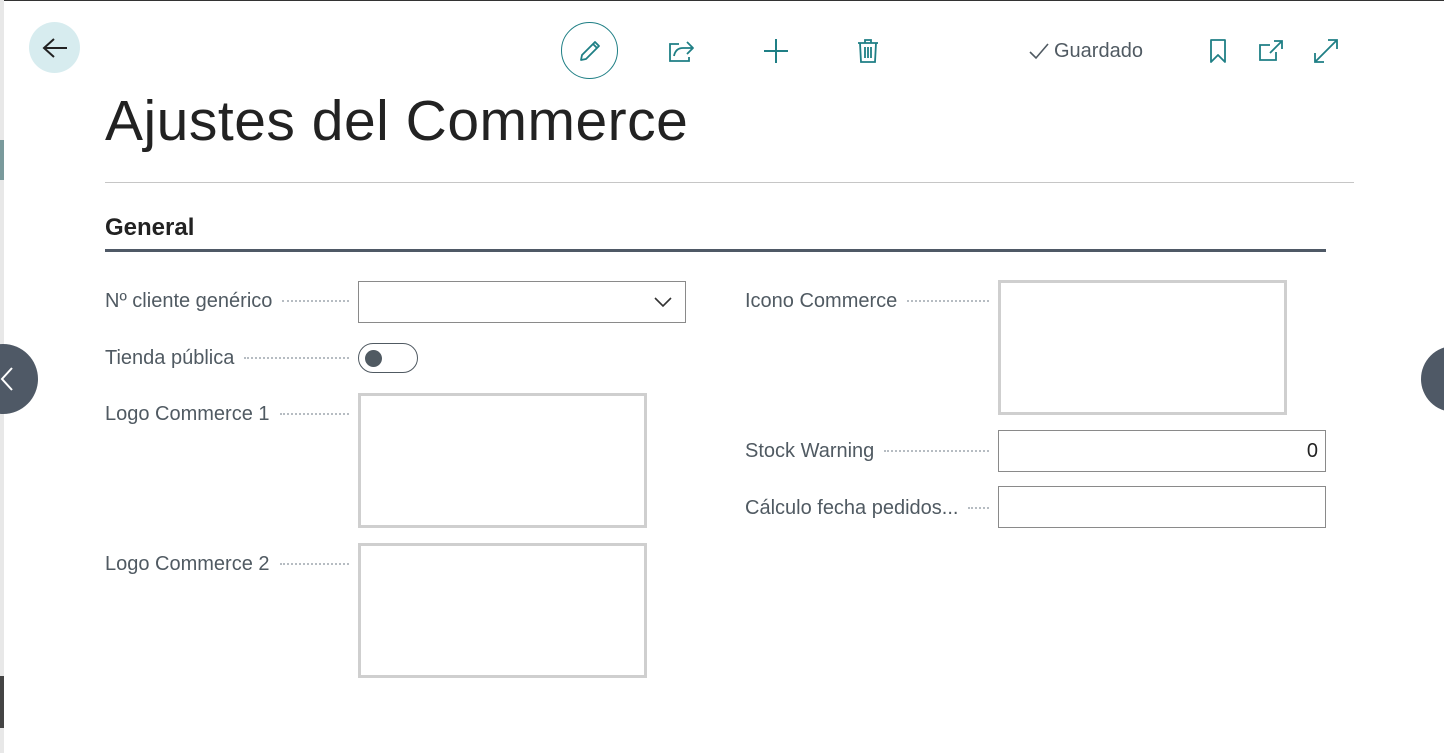 The height and width of the screenshot is (753, 1444). What do you see at coordinates (187, 414) in the screenshot?
I see `logo1-label-text: Logo Commerce 1` at bounding box center [187, 414].